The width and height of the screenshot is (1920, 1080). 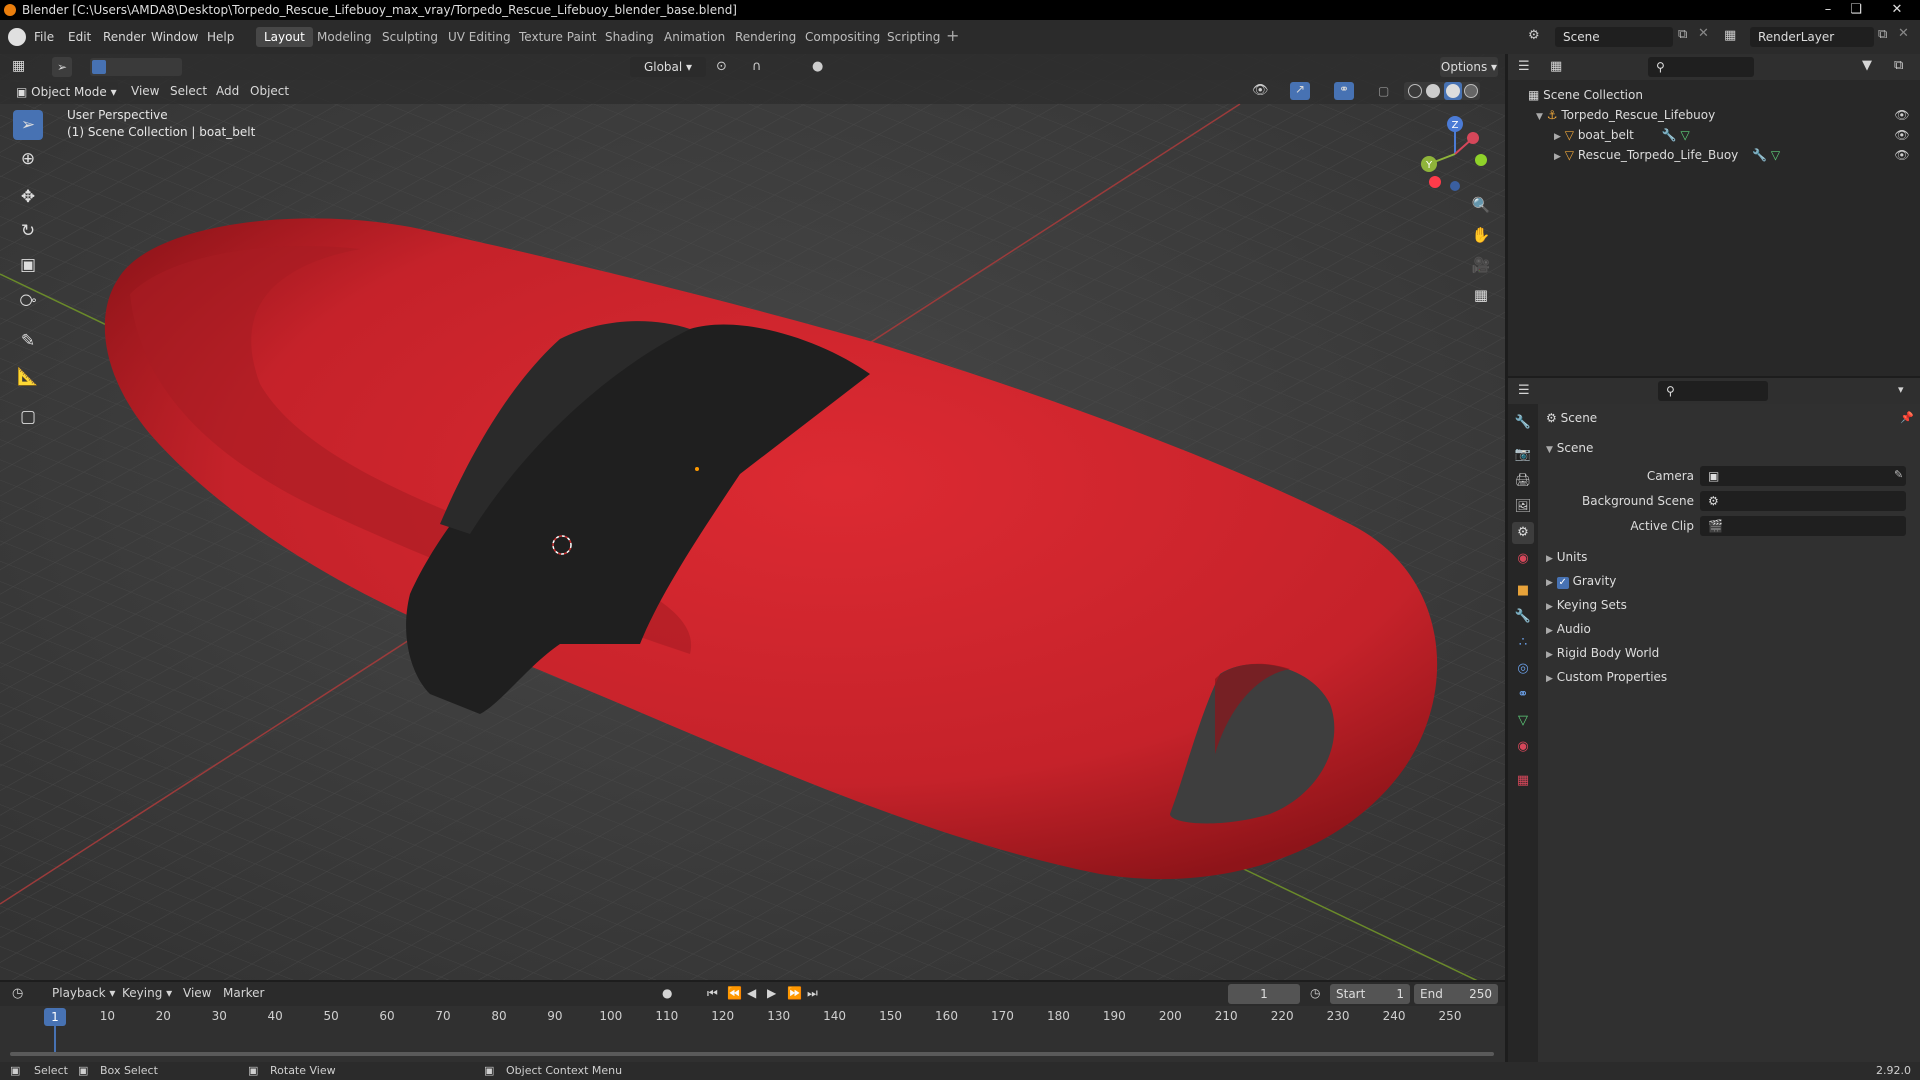 What do you see at coordinates (817, 66) in the screenshot?
I see `proportional-editing-icon: ●` at bounding box center [817, 66].